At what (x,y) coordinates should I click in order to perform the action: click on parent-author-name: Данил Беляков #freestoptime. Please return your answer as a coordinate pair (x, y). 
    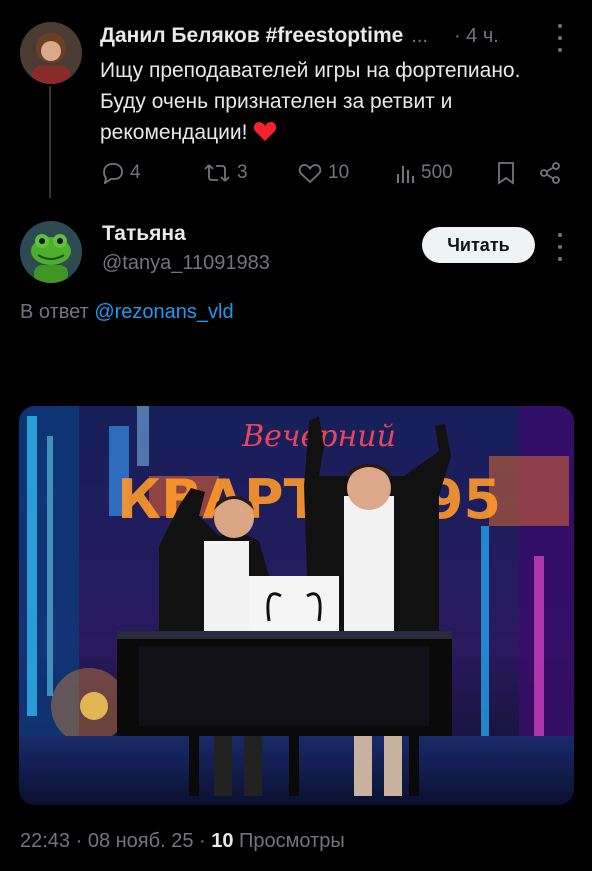
    Looking at the image, I should click on (251, 36).